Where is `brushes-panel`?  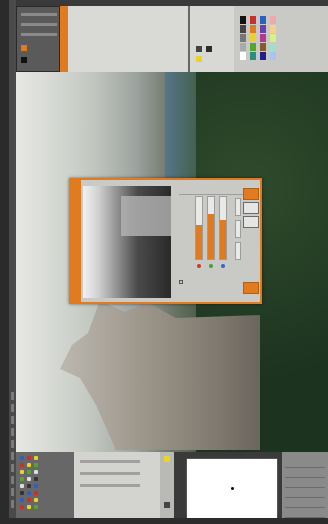
brushes-panel is located at coordinates (128, 39).